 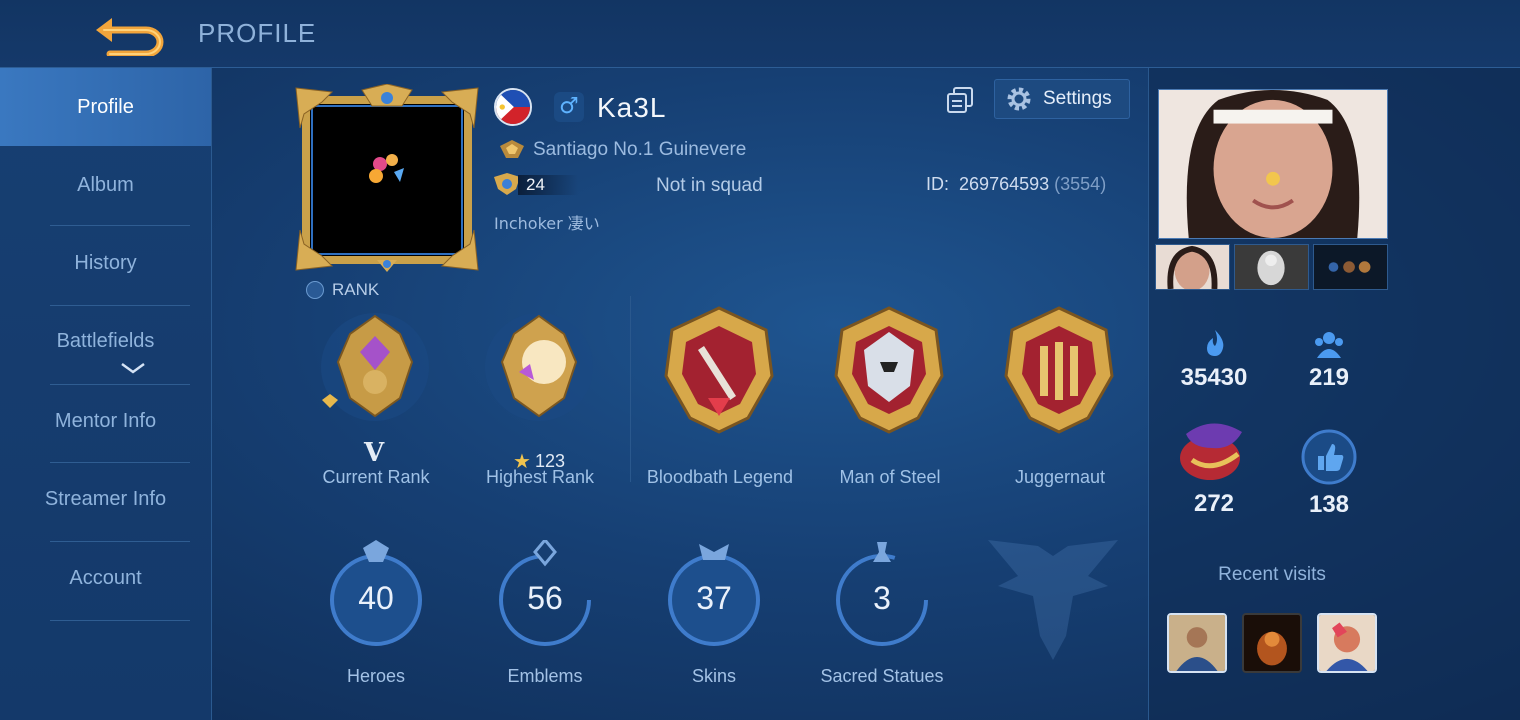 I want to click on sidebar-item-account: Account, so click(x=105, y=578).